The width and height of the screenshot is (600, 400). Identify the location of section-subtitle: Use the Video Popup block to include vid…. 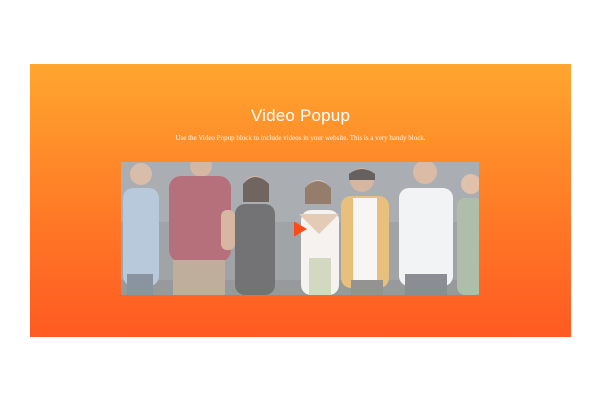
(300, 138).